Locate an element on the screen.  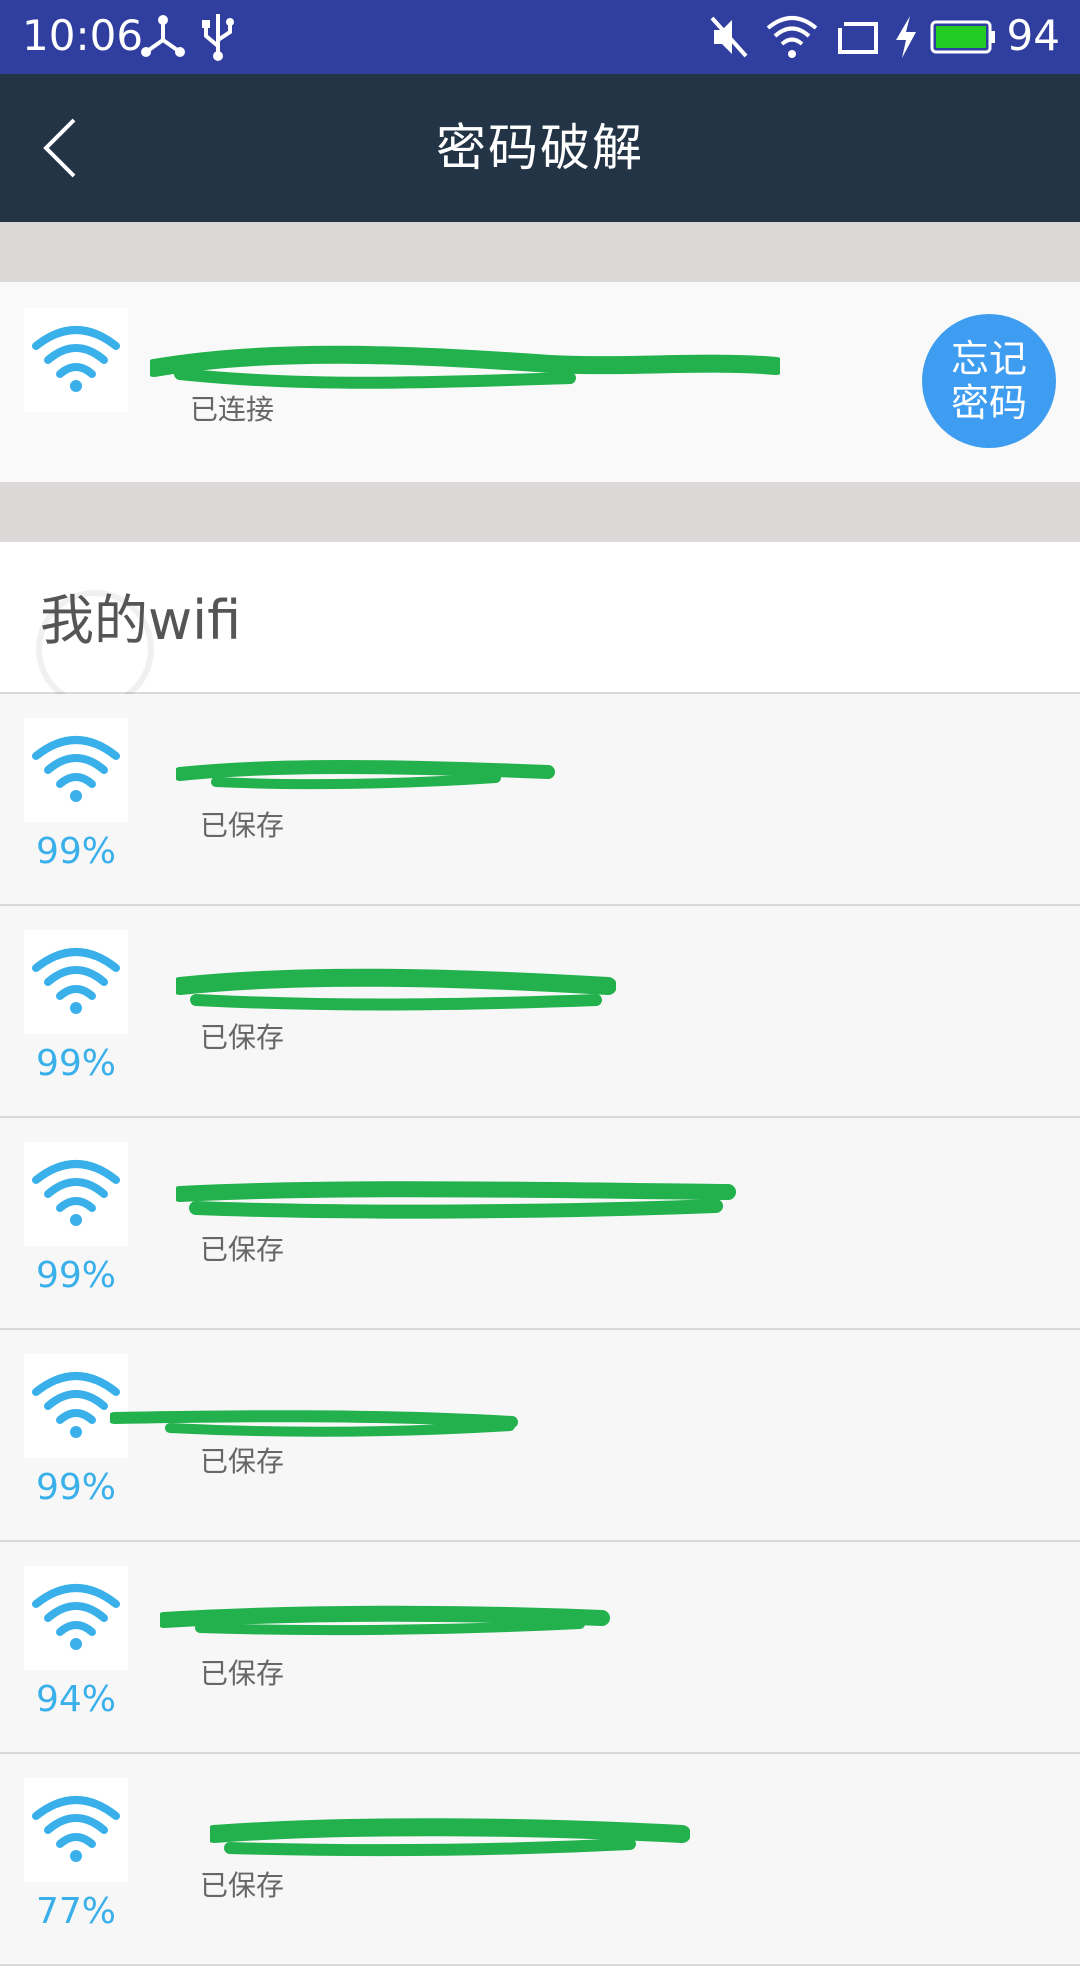
connected-network-row: 已连接 忘记密码 is located at coordinates (540, 382).